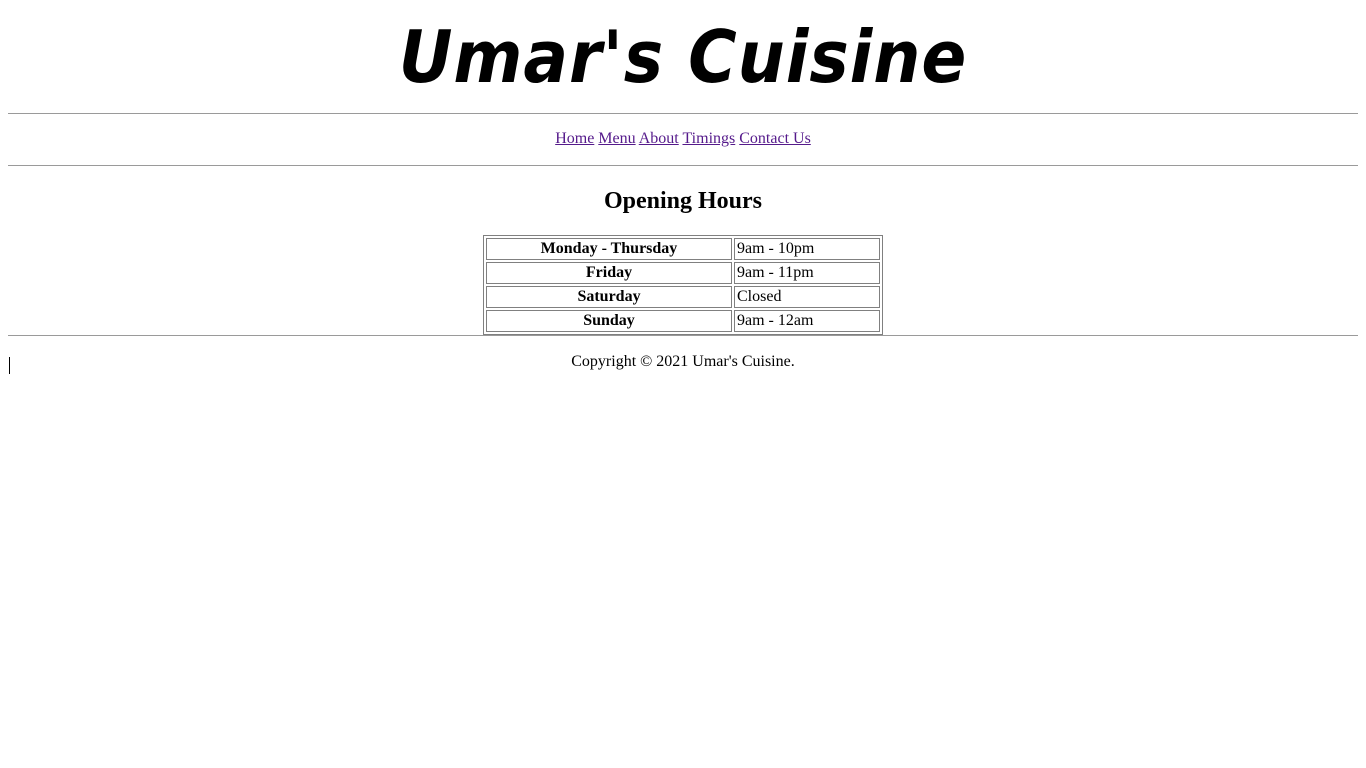 The height and width of the screenshot is (768, 1366). Describe the element at coordinates (807, 273) in the screenshot. I see `time-cell: 9am - 11pm` at that location.